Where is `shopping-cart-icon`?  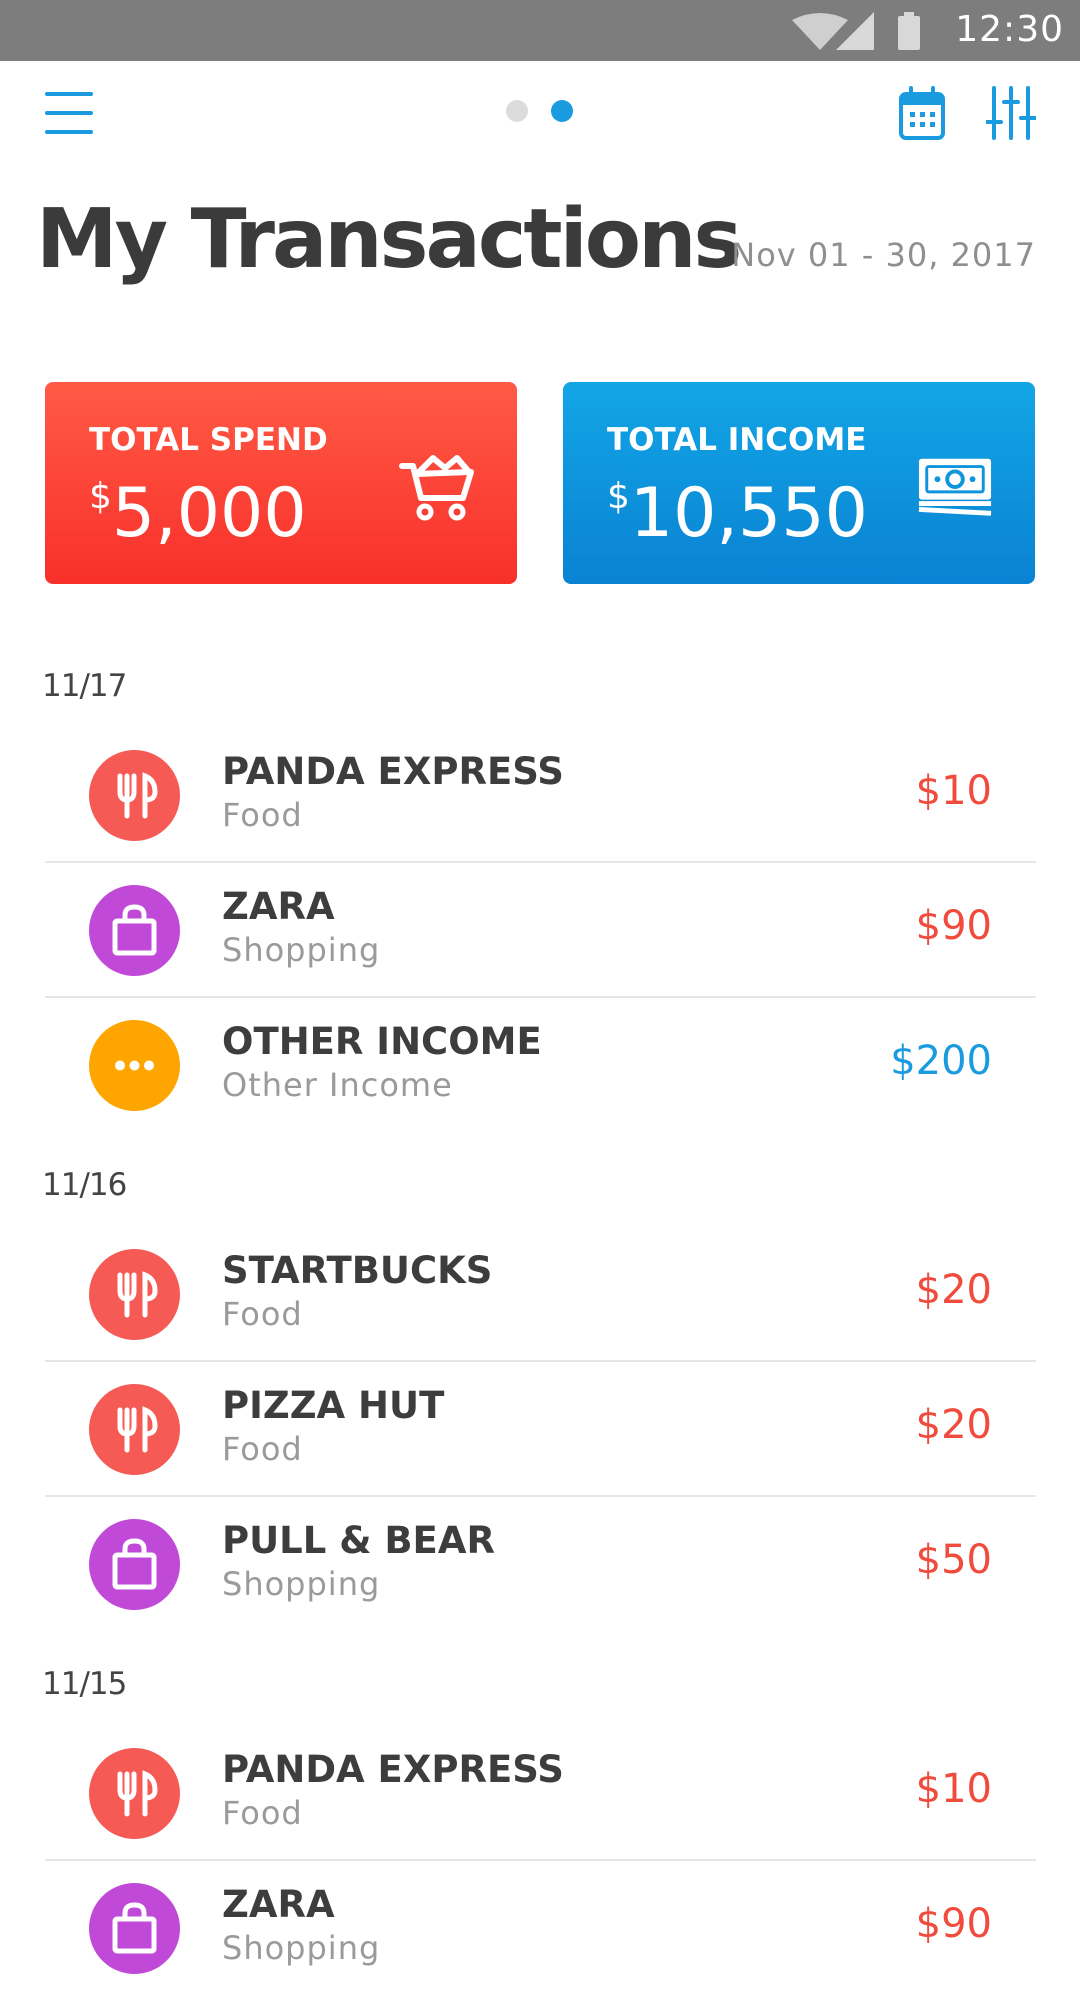
shopping-cart-icon is located at coordinates (436, 488).